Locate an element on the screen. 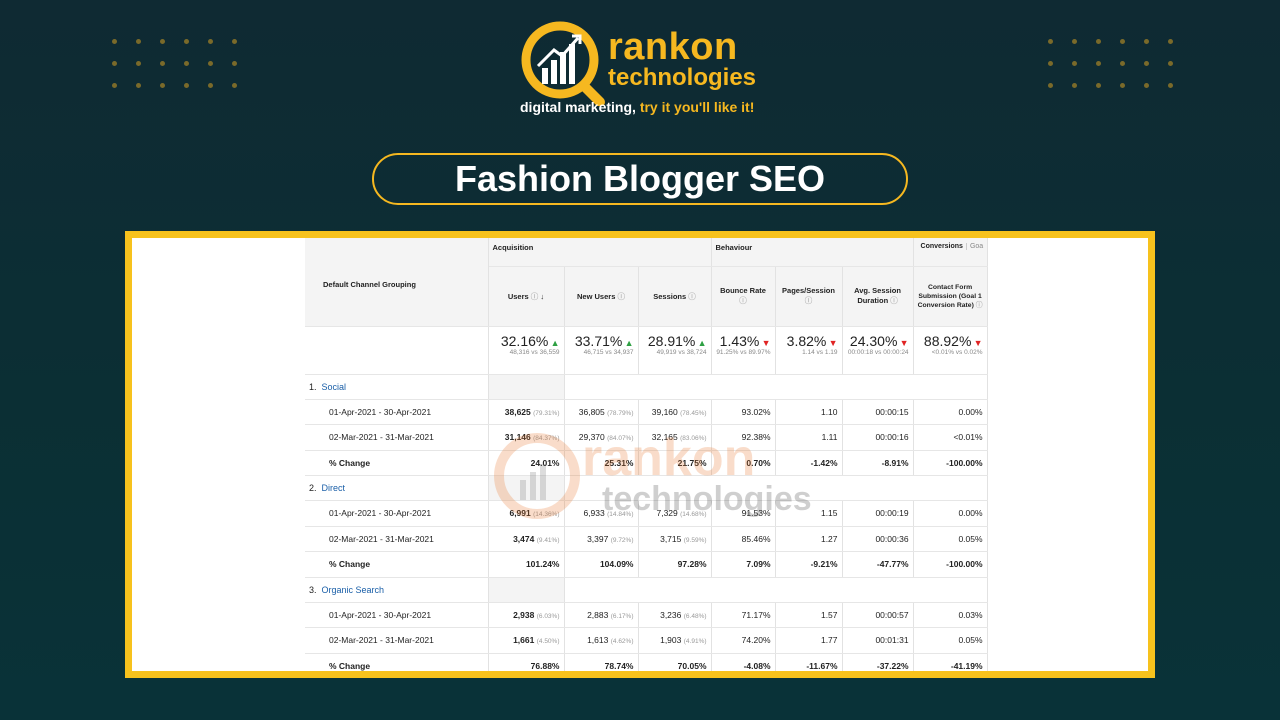 The width and height of the screenshot is (1280, 720). summary-new-users: 33.71% ▲ 46,715 vs 34,937 is located at coordinates (601, 350).